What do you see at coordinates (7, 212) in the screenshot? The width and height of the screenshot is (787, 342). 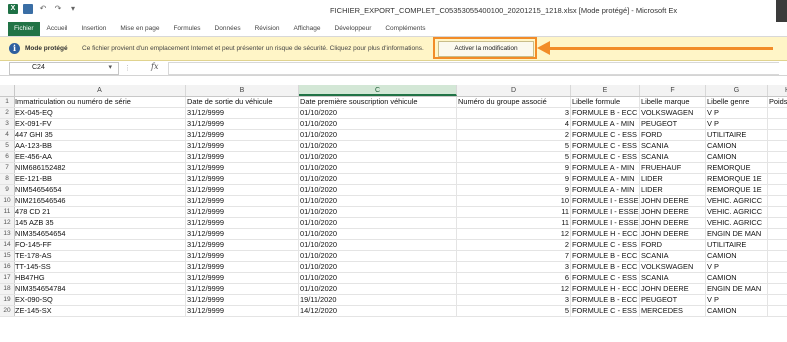 I see `row-number: 11` at bounding box center [7, 212].